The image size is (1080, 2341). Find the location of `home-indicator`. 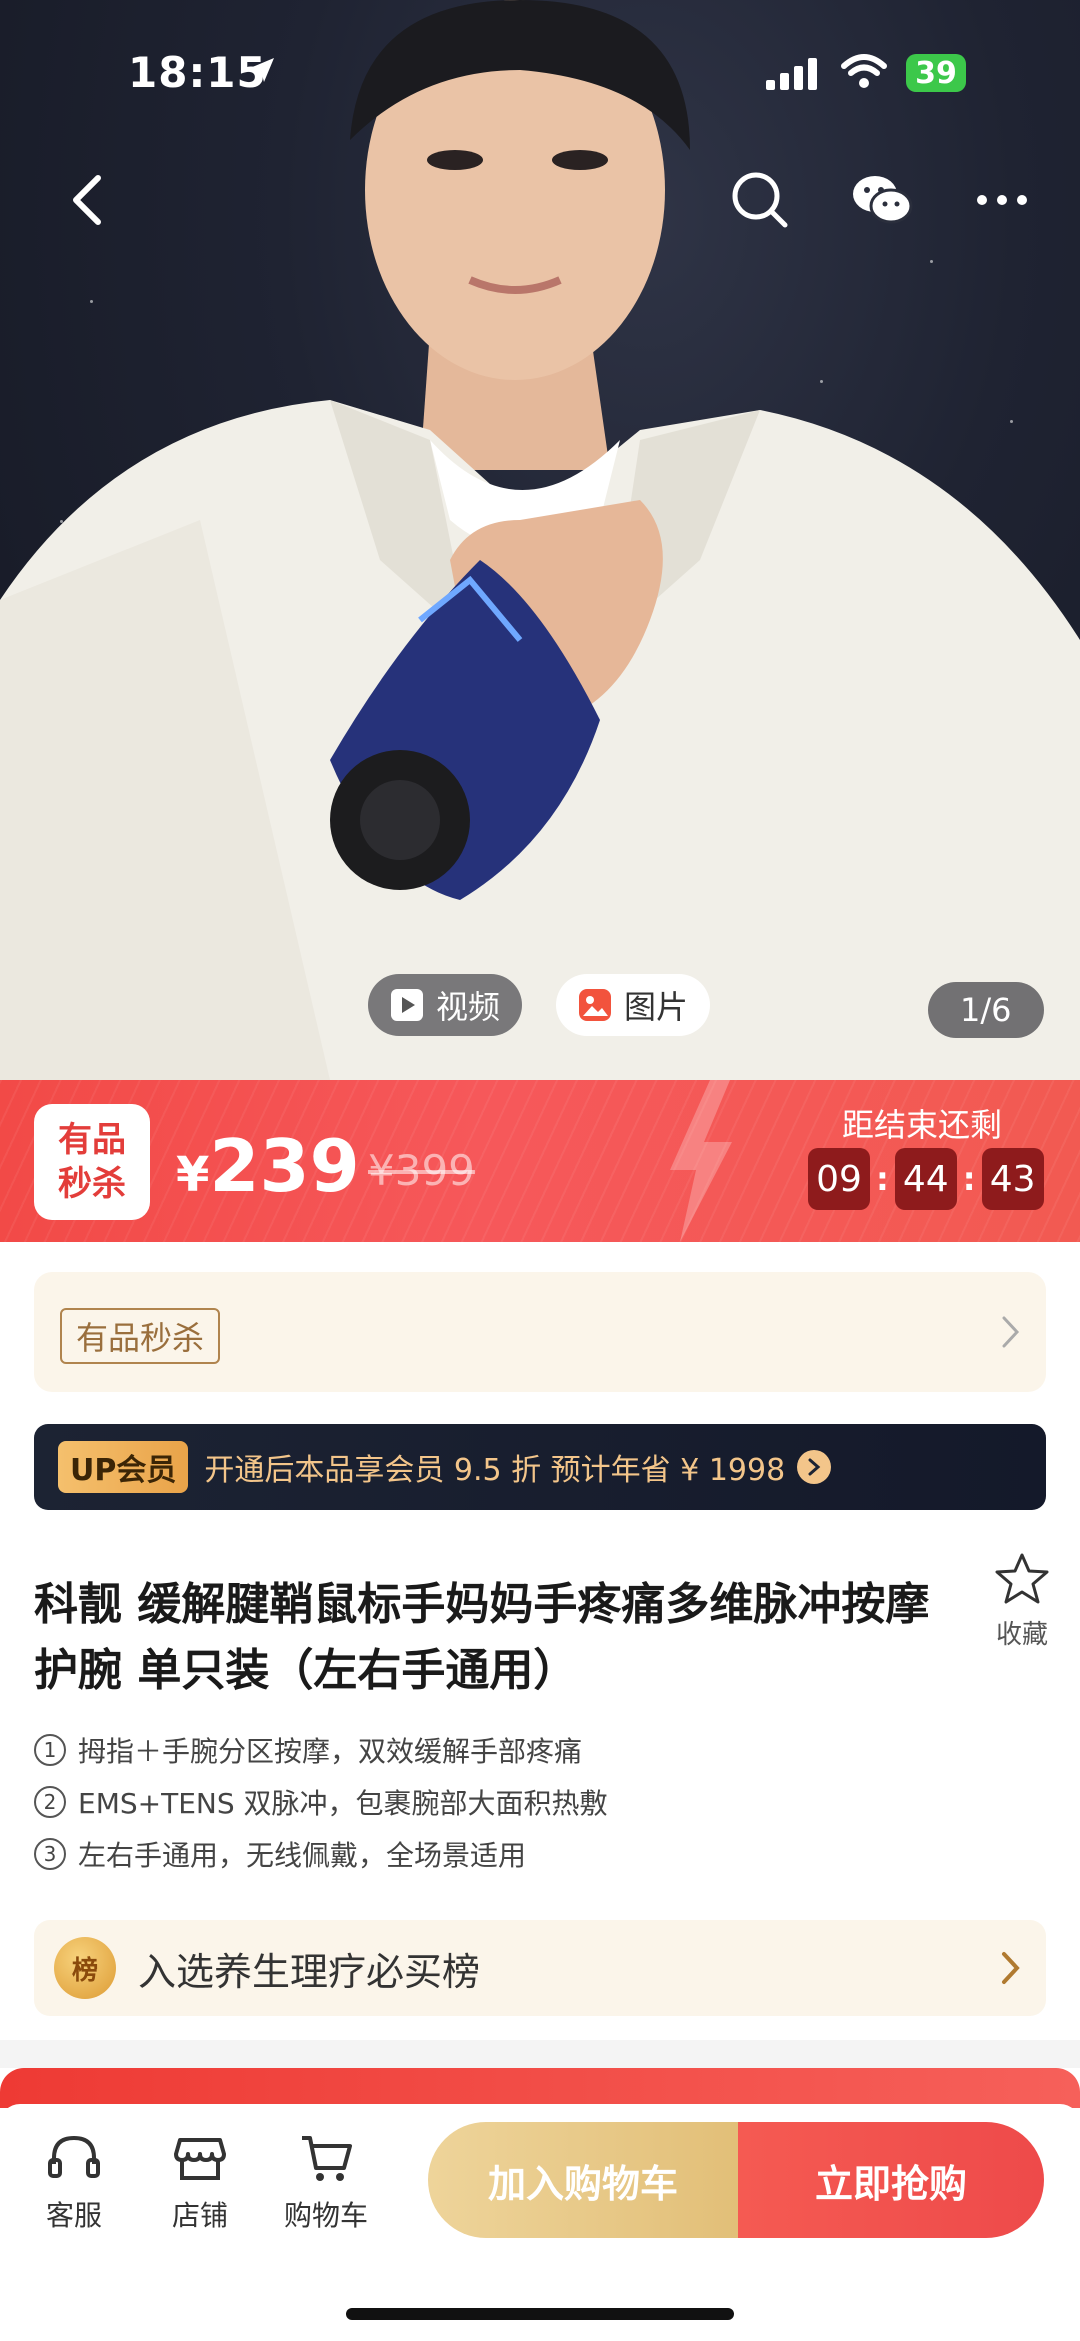

home-indicator is located at coordinates (540, 2314).